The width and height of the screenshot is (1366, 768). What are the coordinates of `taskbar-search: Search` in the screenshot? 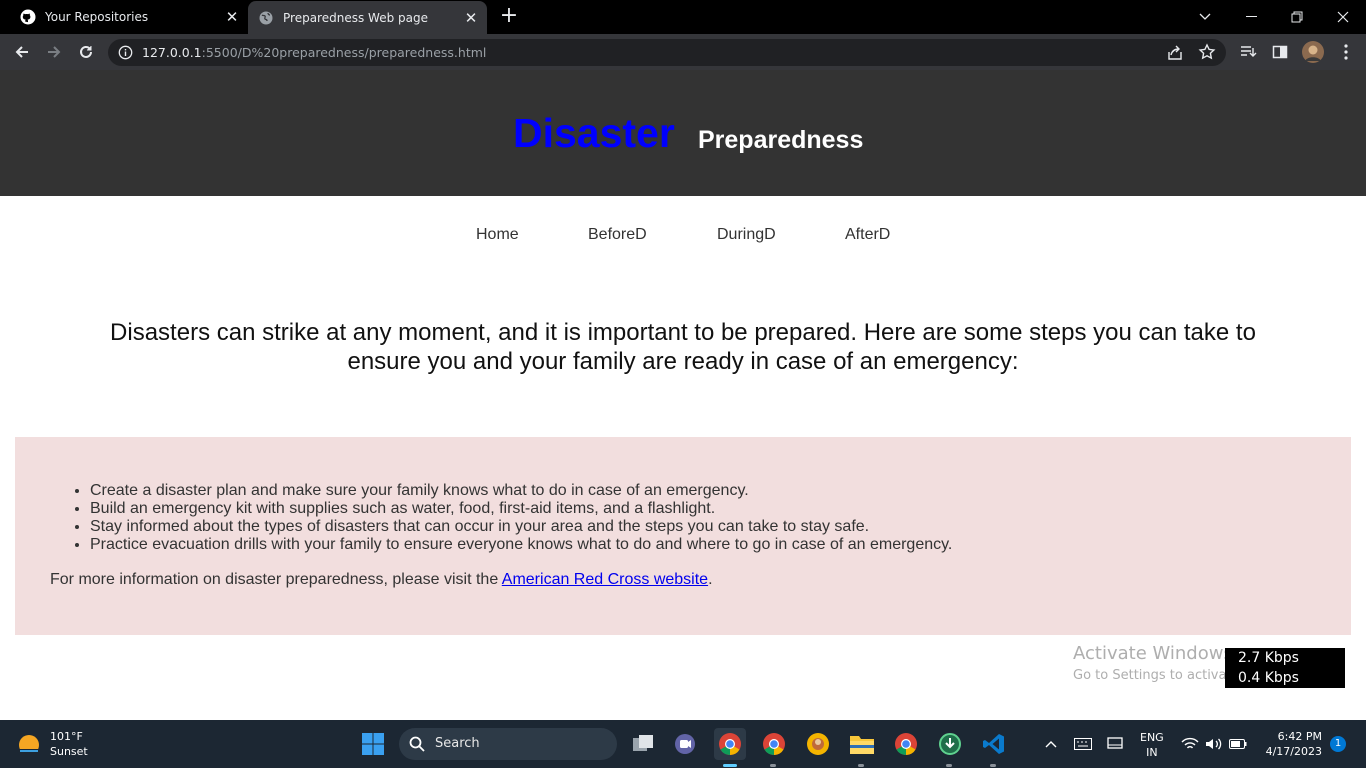 It's located at (508, 744).